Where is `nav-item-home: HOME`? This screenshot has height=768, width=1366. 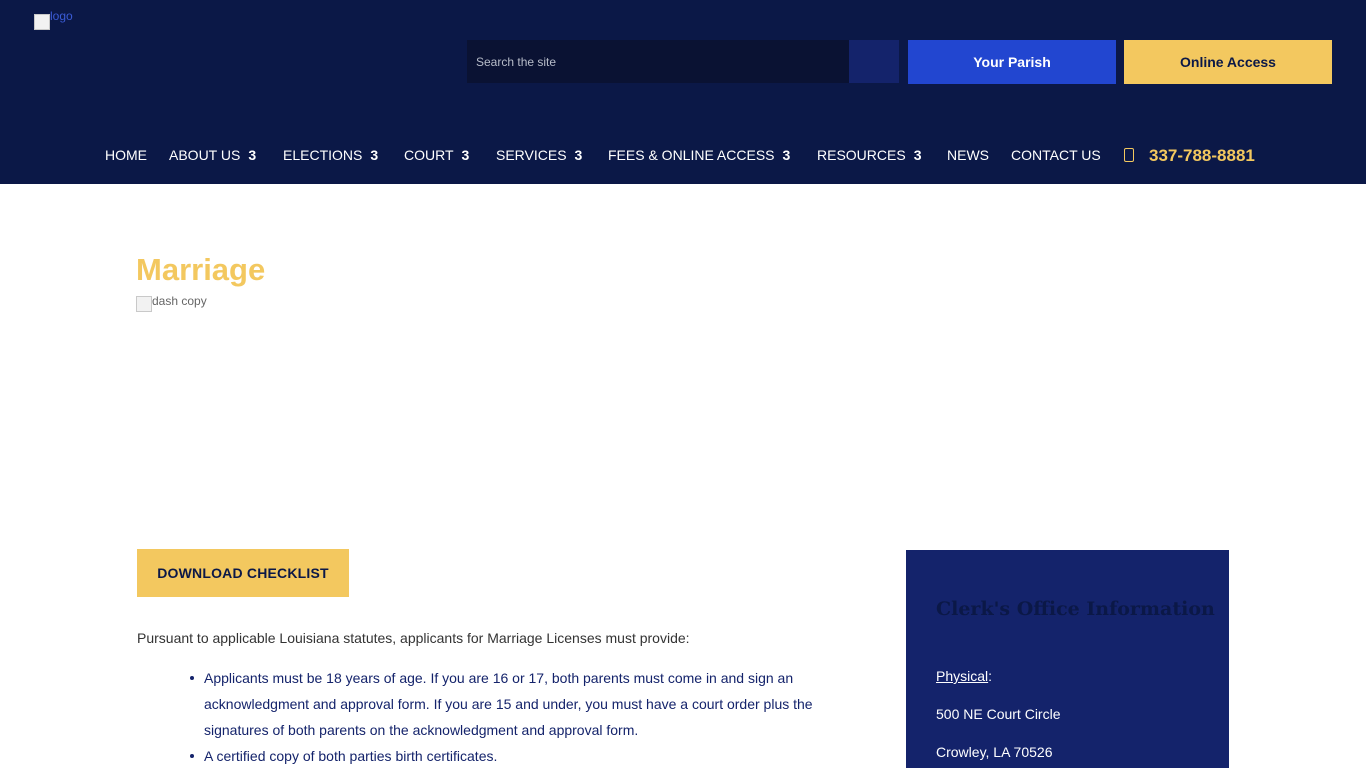 nav-item-home: HOME is located at coordinates (126, 155).